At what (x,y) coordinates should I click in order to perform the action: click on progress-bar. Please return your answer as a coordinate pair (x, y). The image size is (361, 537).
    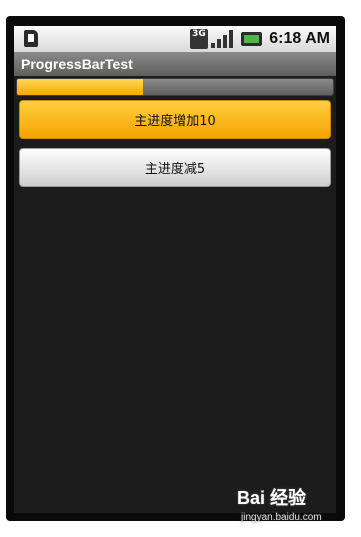
    Looking at the image, I should click on (175, 87).